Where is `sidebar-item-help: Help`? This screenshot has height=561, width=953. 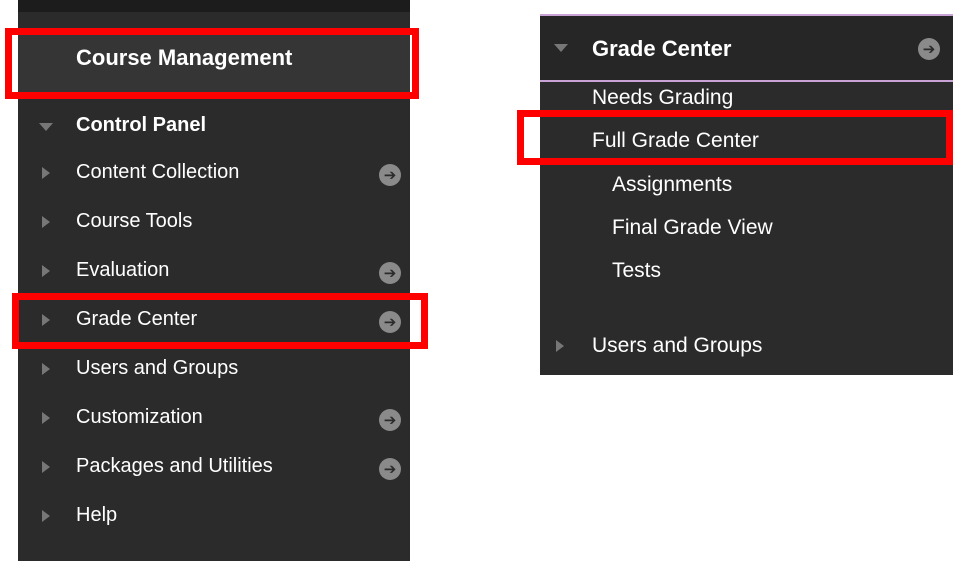 sidebar-item-help: Help is located at coordinates (214, 517).